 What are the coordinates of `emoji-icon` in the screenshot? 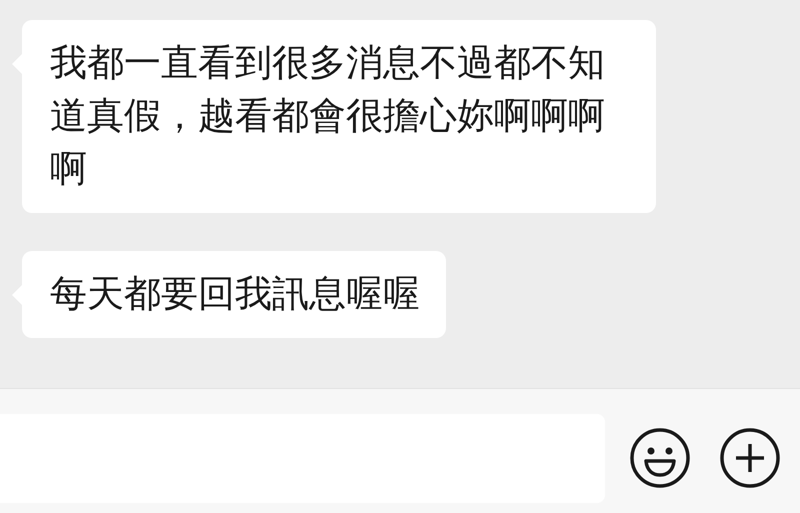 It's located at (660, 458).